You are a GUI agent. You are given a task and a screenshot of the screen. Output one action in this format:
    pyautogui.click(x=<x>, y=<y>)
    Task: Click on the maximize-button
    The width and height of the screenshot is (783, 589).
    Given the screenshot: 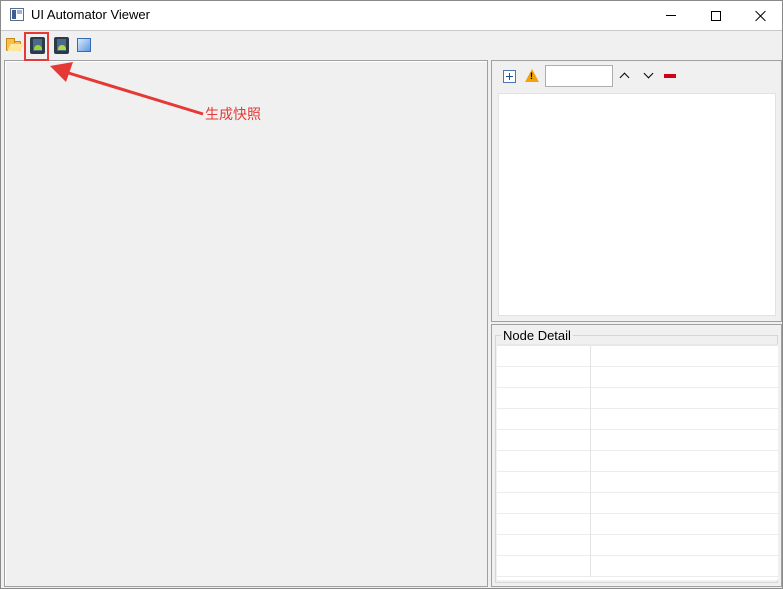 What is the action you would take?
    pyautogui.click(x=716, y=15)
    